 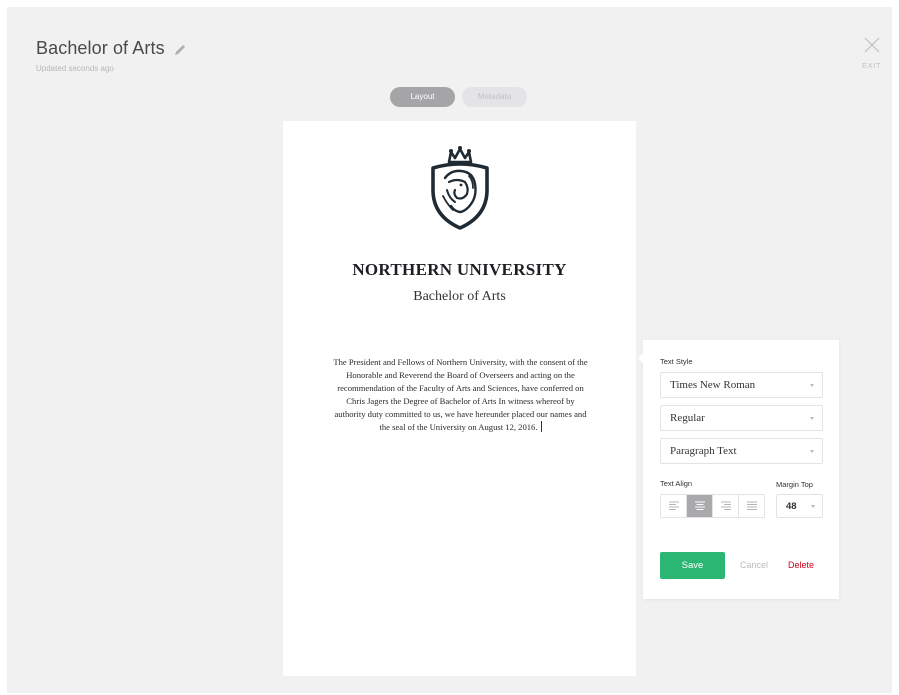 I want to click on align-center-icon, so click(x=700, y=505).